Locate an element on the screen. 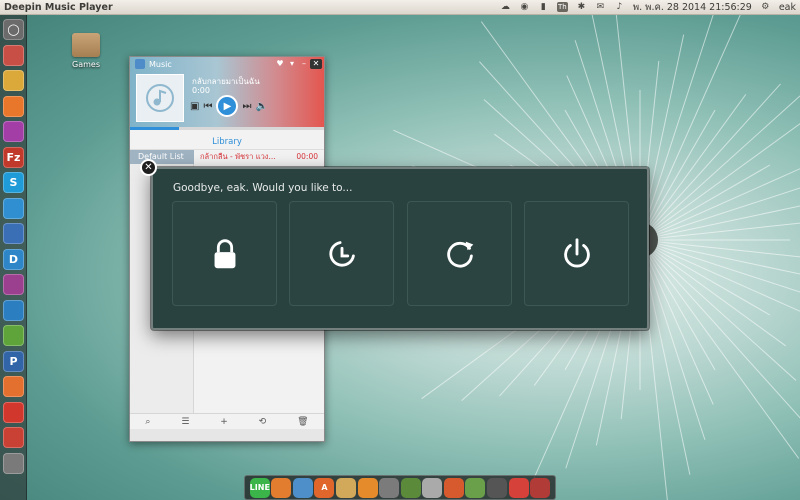 The width and height of the screenshot is (800, 500). music-toolbar: ⌕ ☰ + ⟲ 🗑 is located at coordinates (227, 421).